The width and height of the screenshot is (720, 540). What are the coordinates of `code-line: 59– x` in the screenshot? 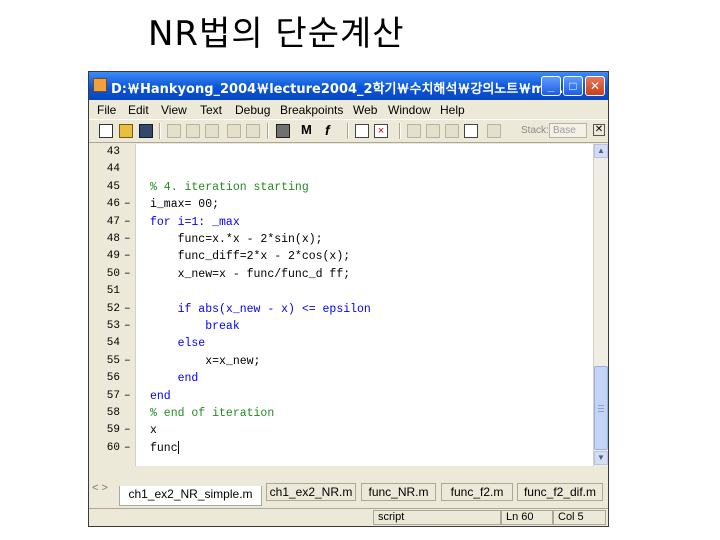 It's located at (341, 430).